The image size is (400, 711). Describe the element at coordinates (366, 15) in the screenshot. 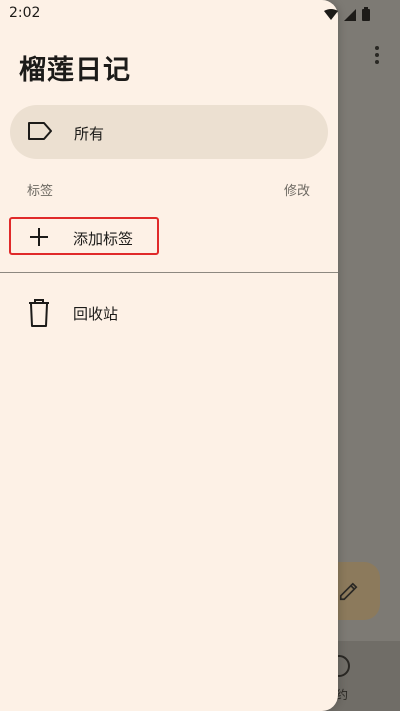

I see `battery-icon` at that location.